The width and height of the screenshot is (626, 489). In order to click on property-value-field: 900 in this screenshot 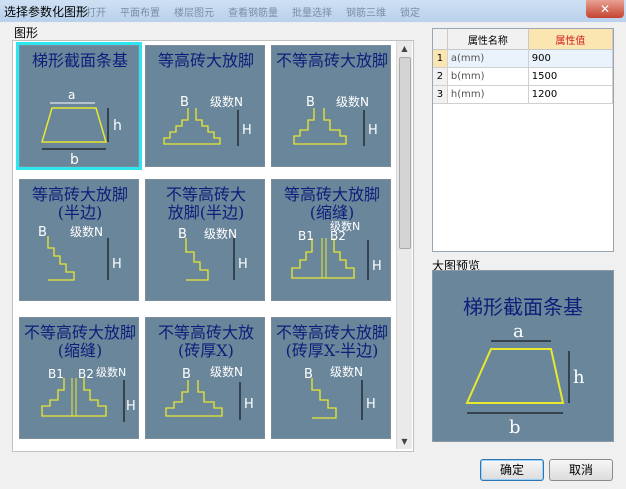, I will do `click(571, 58)`.